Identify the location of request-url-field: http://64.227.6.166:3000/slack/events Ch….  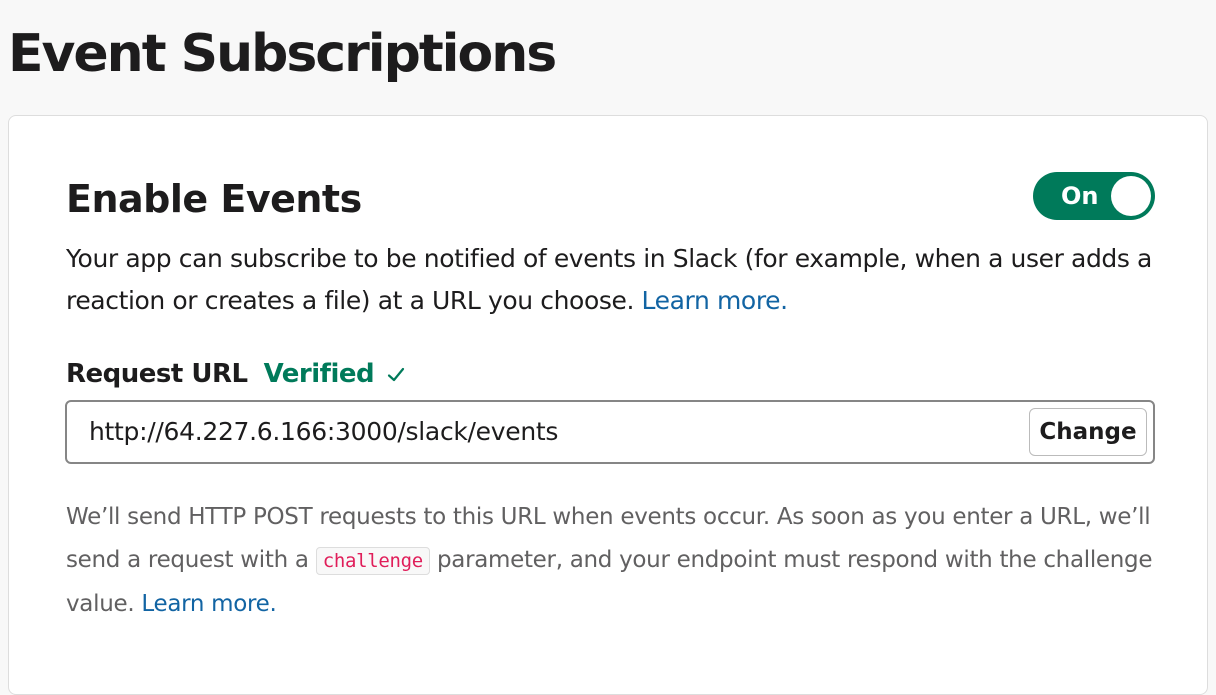
(610, 432).